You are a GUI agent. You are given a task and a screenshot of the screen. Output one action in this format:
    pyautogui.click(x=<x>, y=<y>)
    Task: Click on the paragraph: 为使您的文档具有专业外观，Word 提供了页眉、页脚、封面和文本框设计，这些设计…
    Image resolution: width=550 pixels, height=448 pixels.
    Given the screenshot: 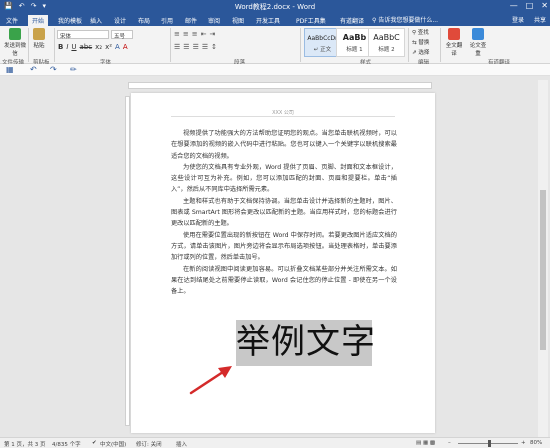 What is the action you would take?
    pyautogui.click(x=284, y=178)
    